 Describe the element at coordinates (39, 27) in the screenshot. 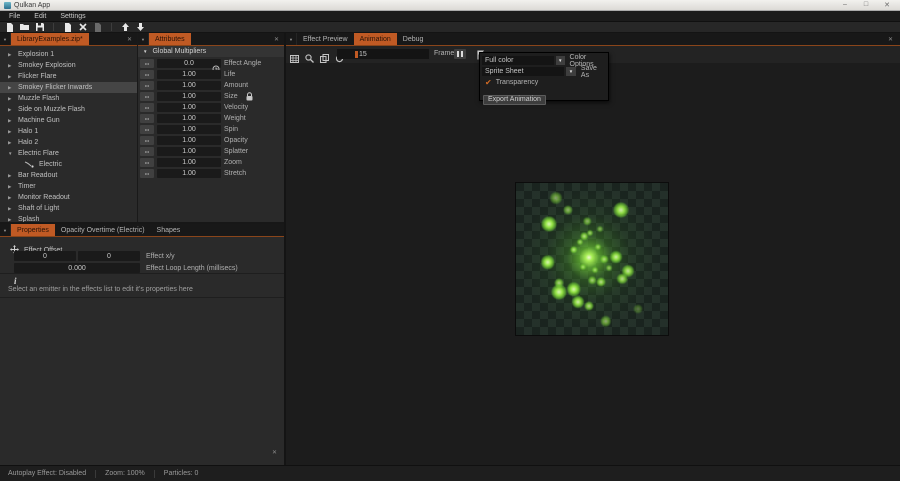

I see `save-icon` at that location.